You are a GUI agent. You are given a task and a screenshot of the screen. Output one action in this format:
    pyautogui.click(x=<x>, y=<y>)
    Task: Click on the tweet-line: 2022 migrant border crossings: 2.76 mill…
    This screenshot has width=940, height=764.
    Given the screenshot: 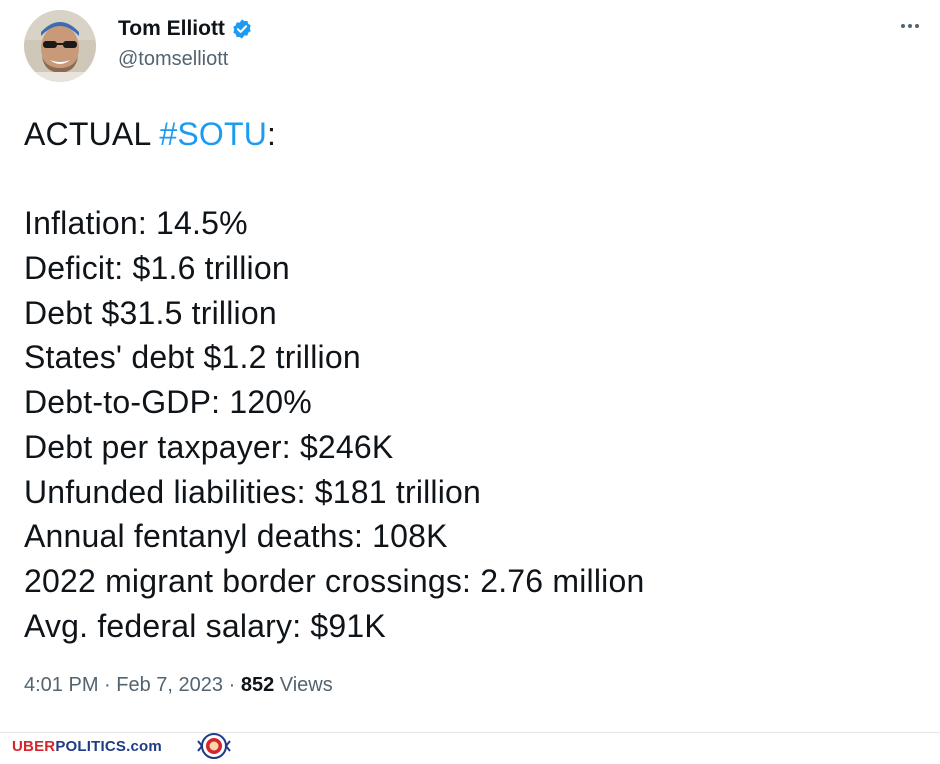 What is the action you would take?
    pyautogui.click(x=334, y=580)
    